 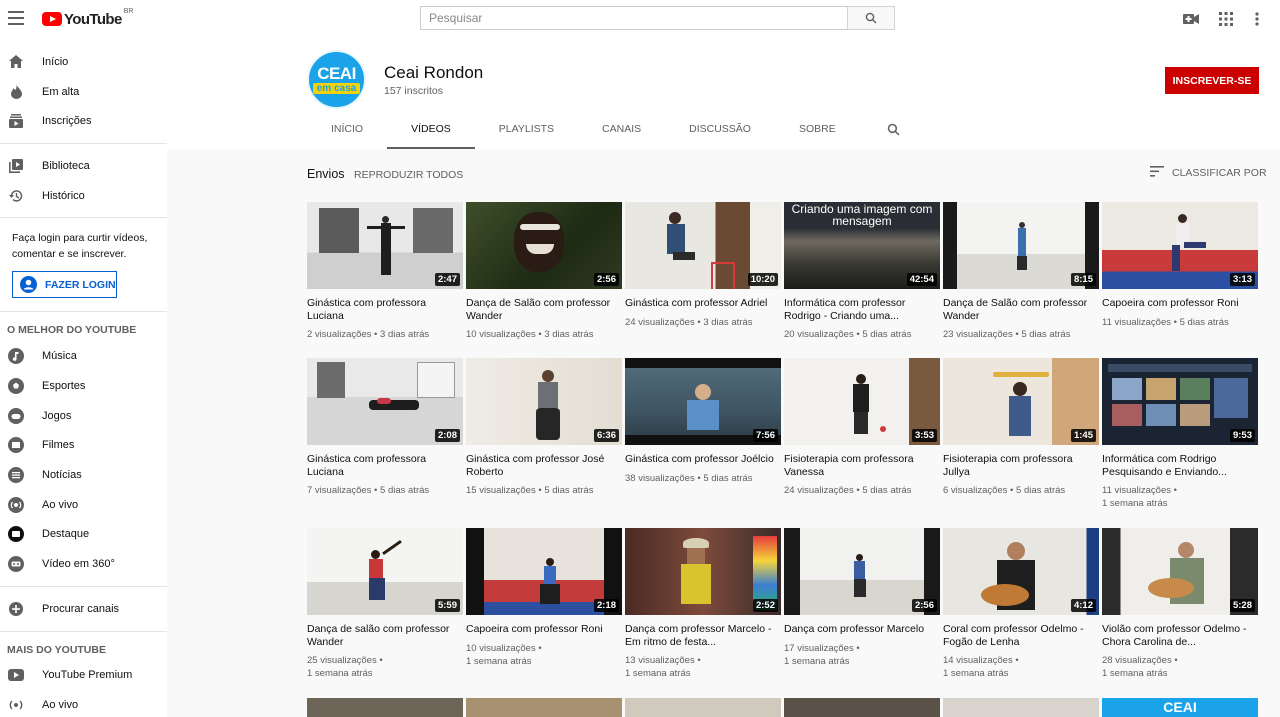 I want to click on sidebar-item-gaming: Jogos, so click(x=83, y=416).